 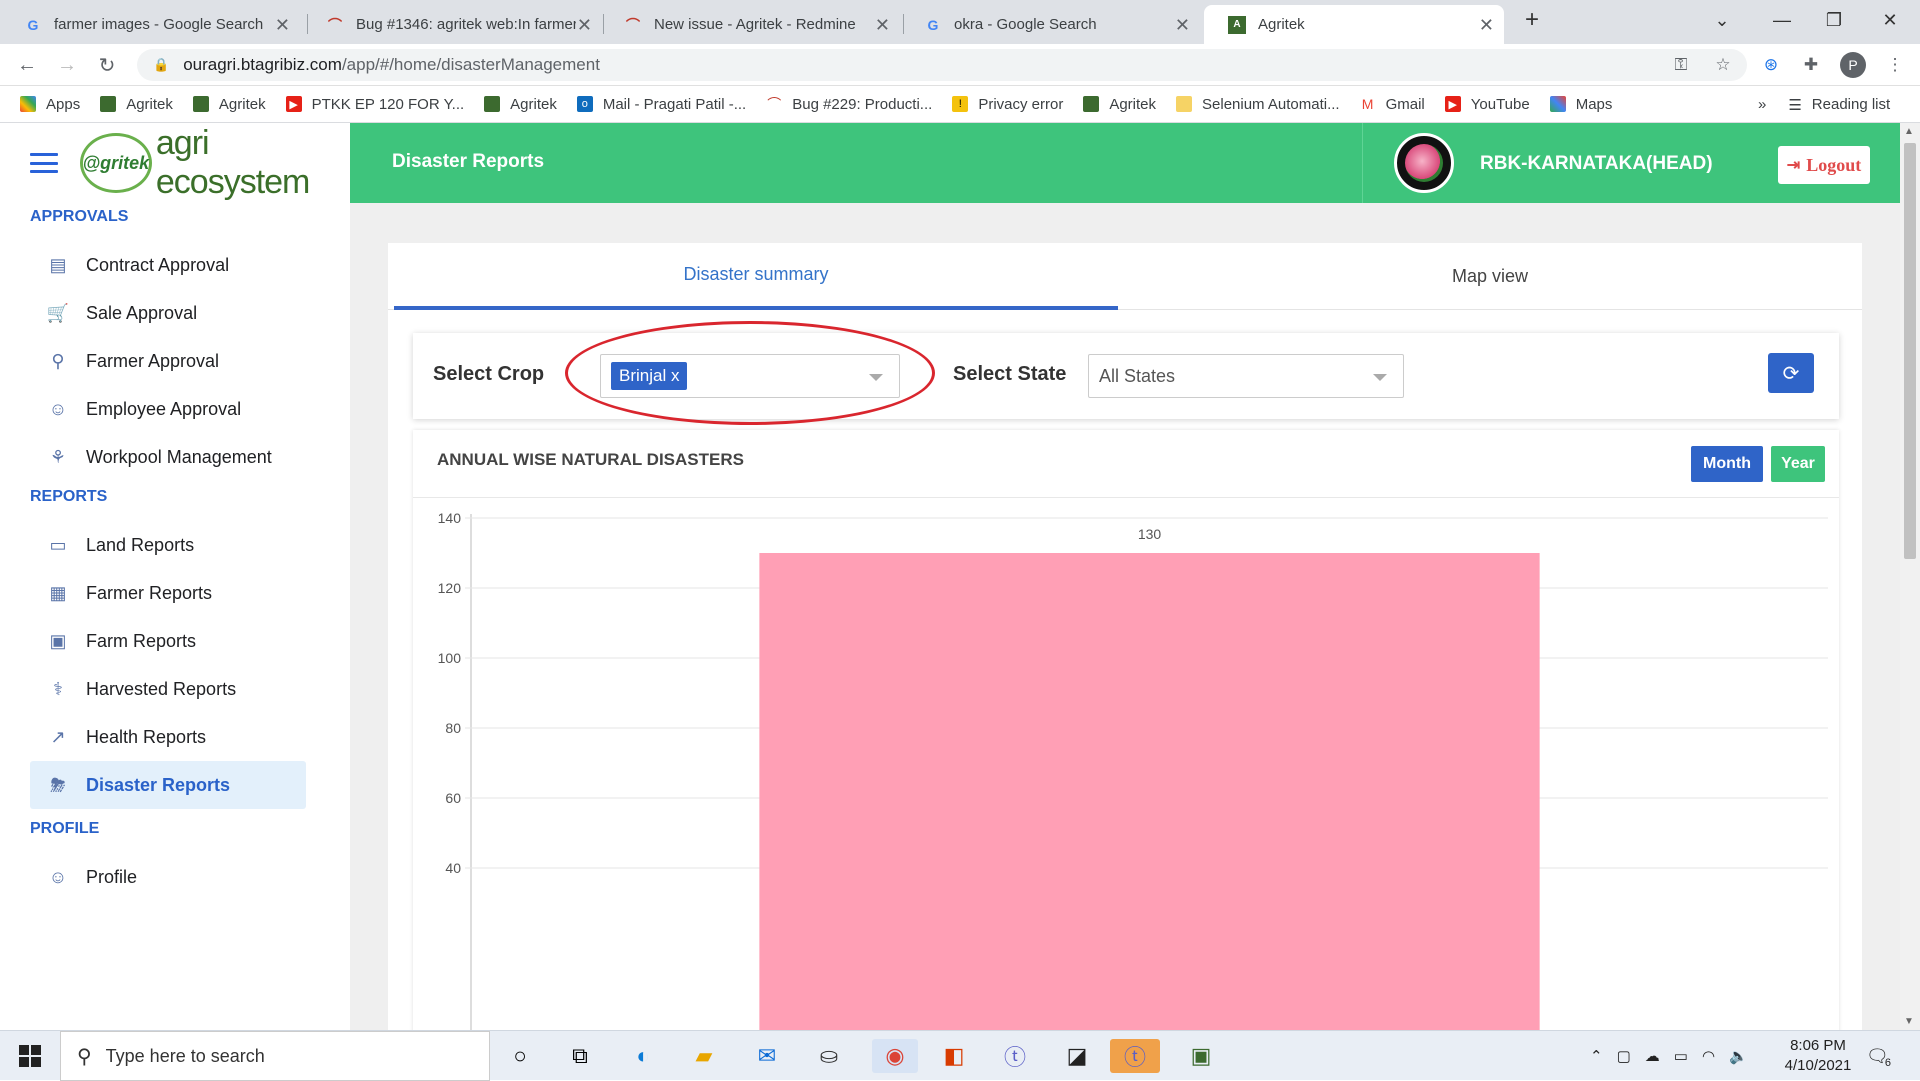 What do you see at coordinates (1135, 1056) in the screenshot?
I see `teams-notification-icon: ⓣ` at bounding box center [1135, 1056].